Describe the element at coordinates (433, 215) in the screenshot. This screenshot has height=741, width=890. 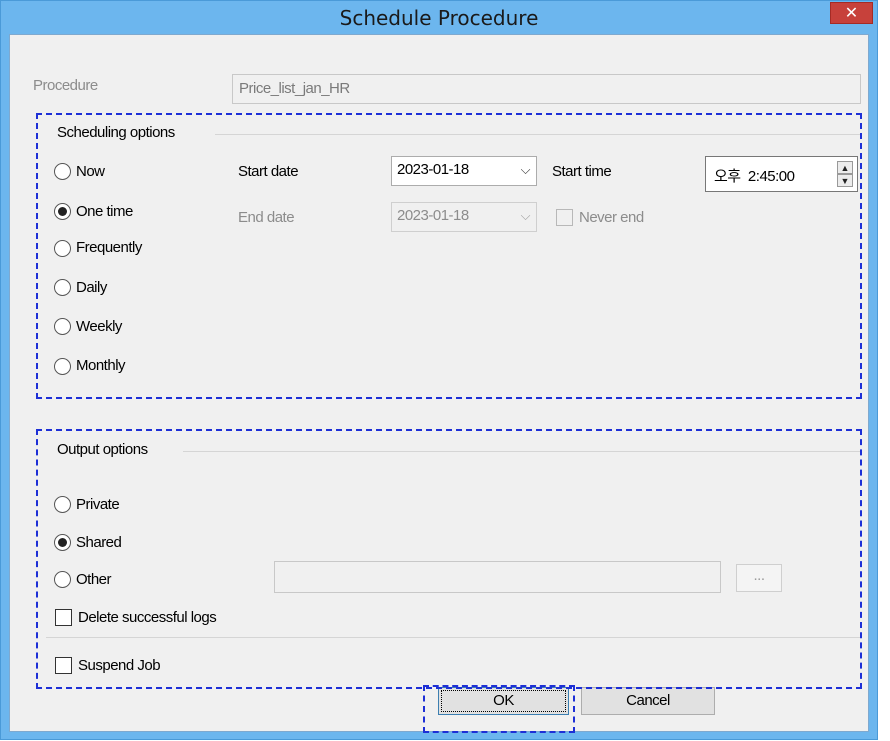
I see `end-date-value: 2023-01-18` at that location.